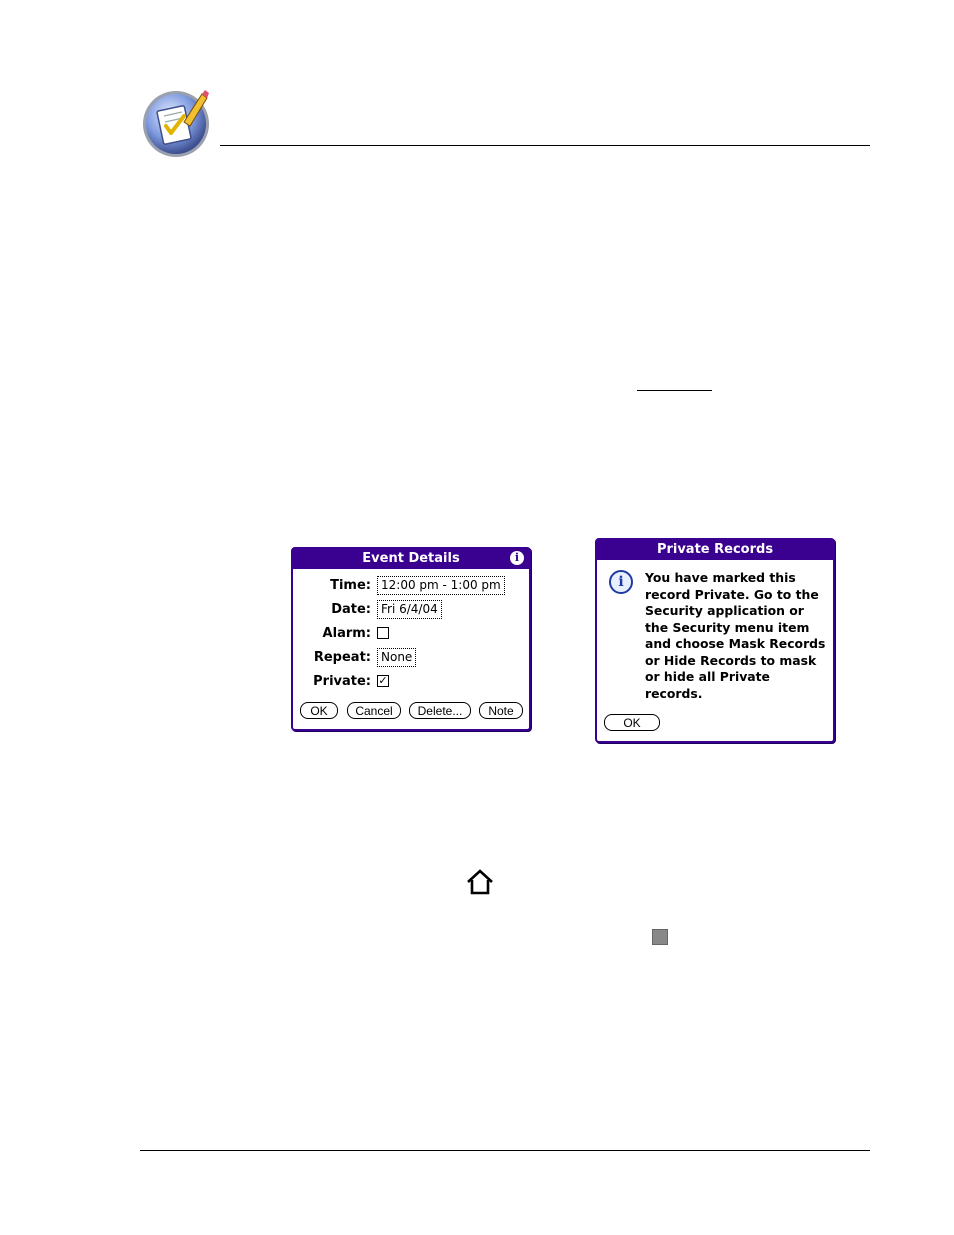 This screenshot has width=954, height=1235. I want to click on private-records-title: Private Records, so click(715, 549).